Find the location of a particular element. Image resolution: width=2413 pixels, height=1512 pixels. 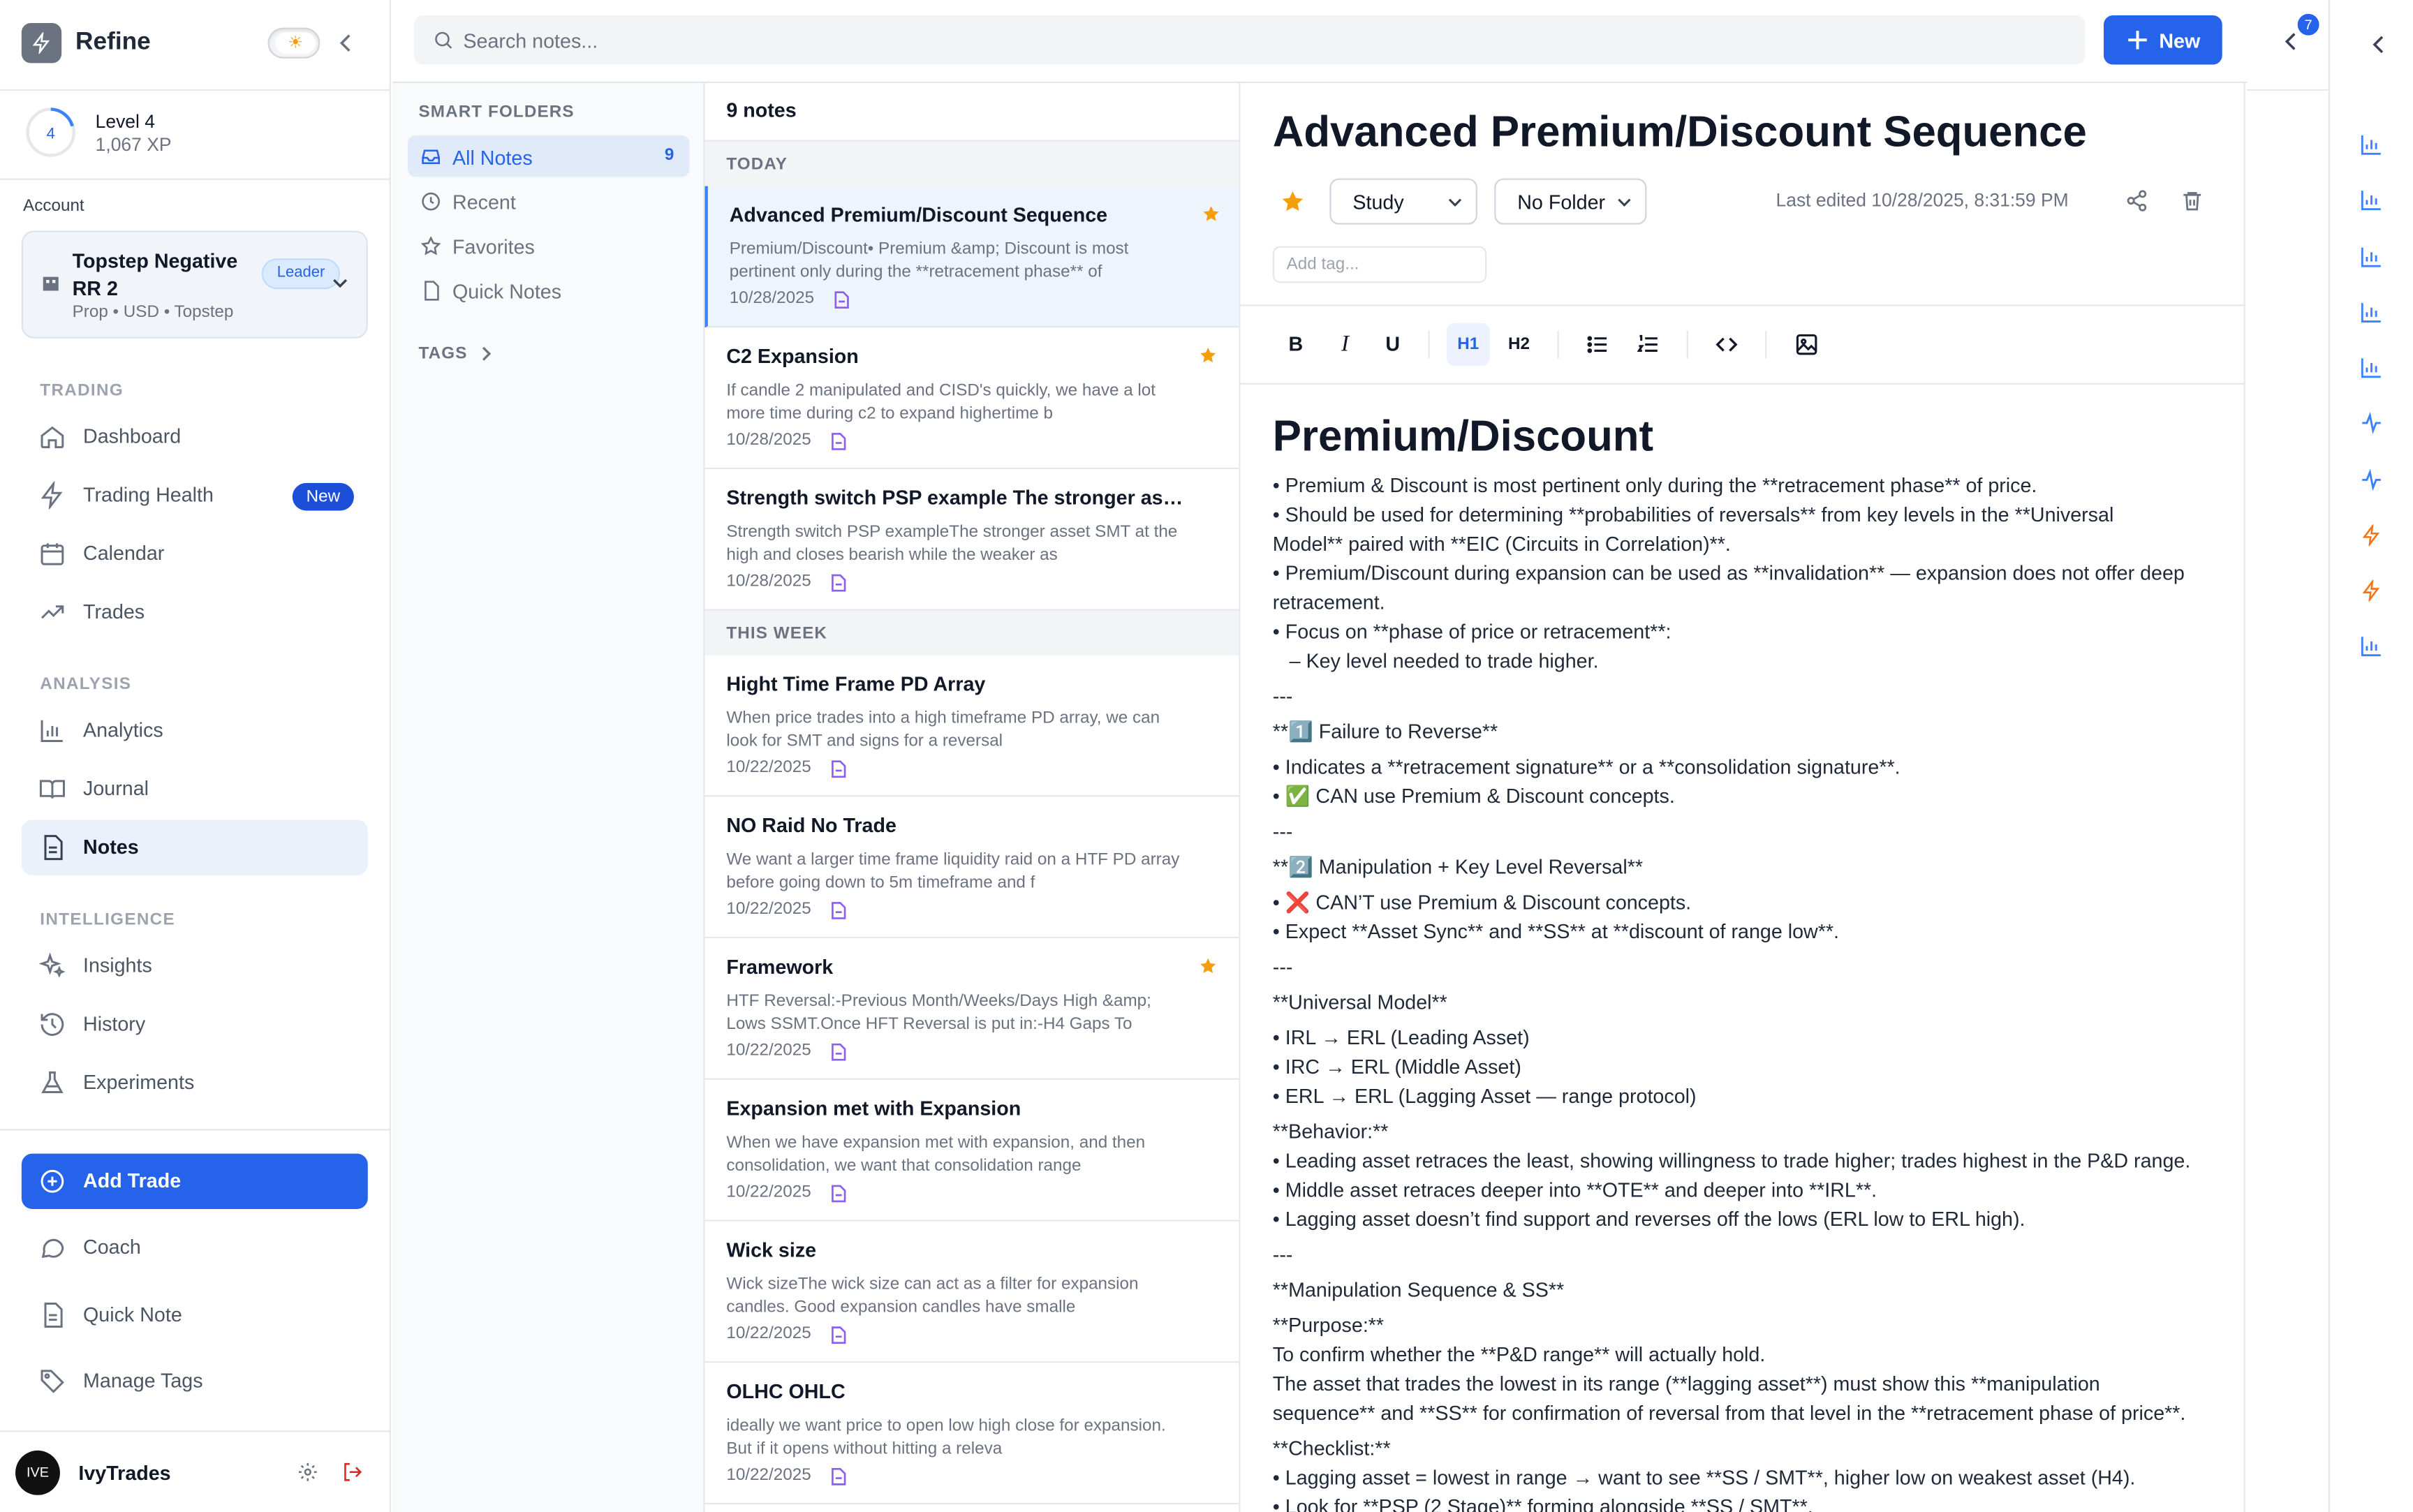

share-icon is located at coordinates (2136, 200).